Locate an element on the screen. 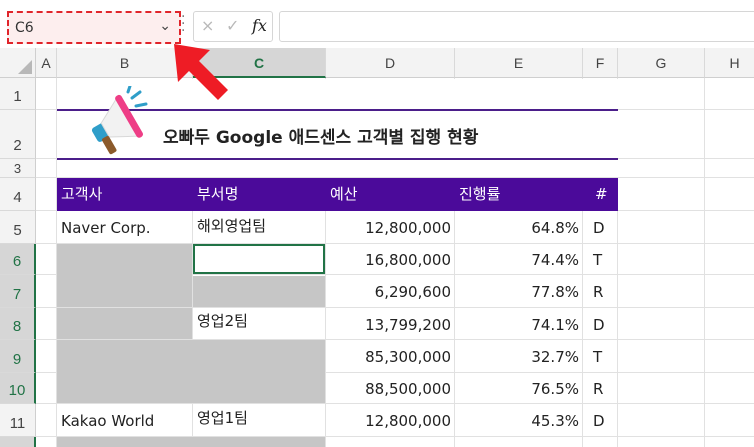 The height and width of the screenshot is (447, 754). active-cell-c6 is located at coordinates (259, 259).